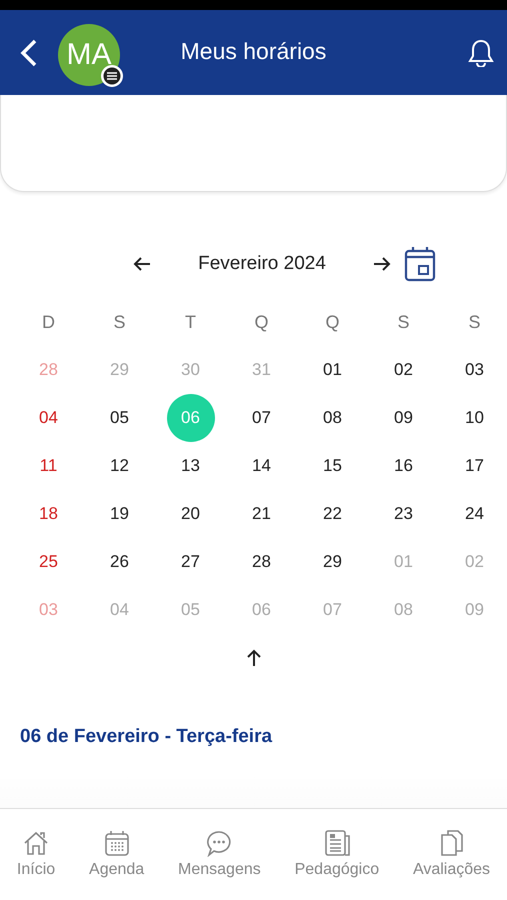 This screenshot has height=900, width=507. I want to click on calendar-day: 14, so click(262, 466).